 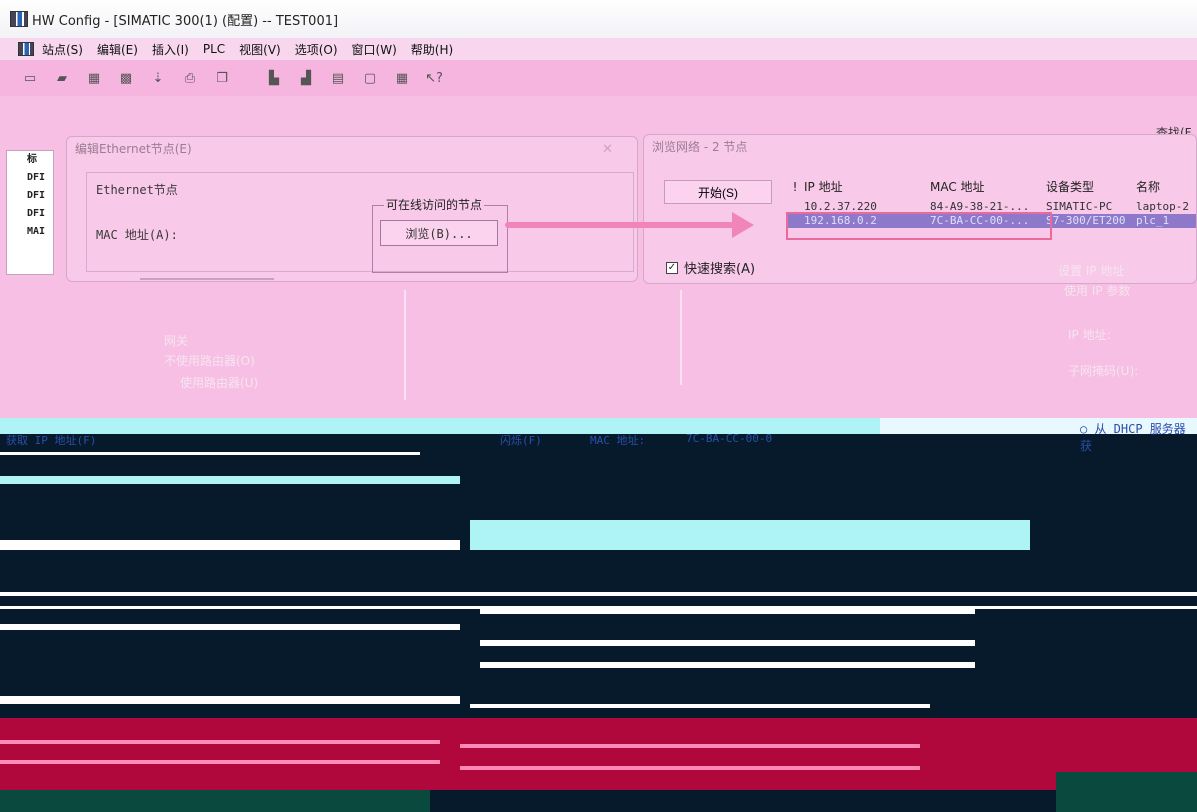 What do you see at coordinates (207, 279) in the screenshot?
I see `mac-address-field` at bounding box center [207, 279].